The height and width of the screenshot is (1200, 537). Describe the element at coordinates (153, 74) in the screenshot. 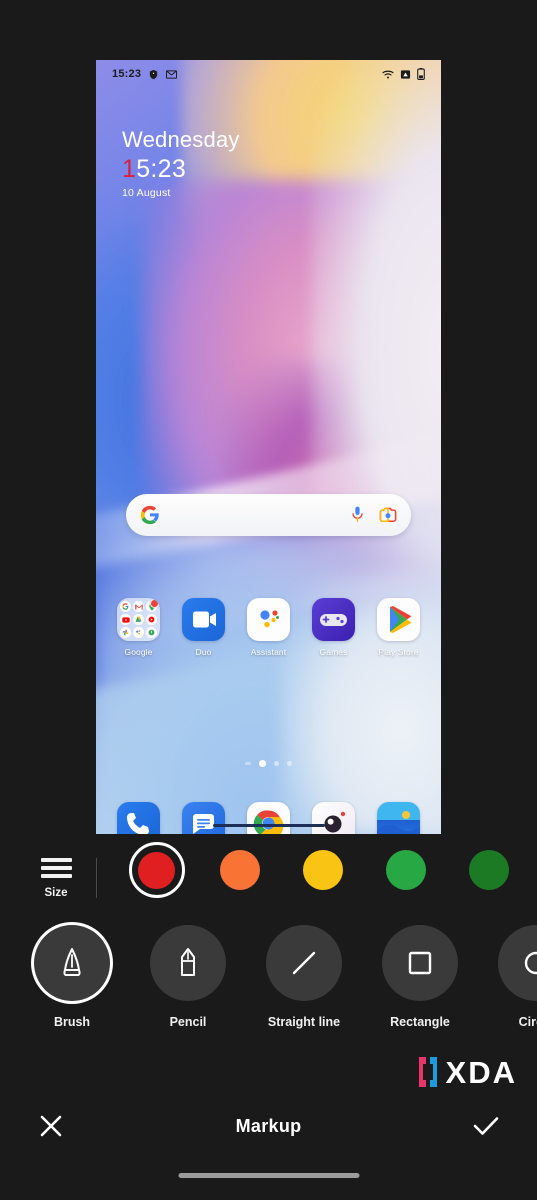

I see `shield-icon` at that location.